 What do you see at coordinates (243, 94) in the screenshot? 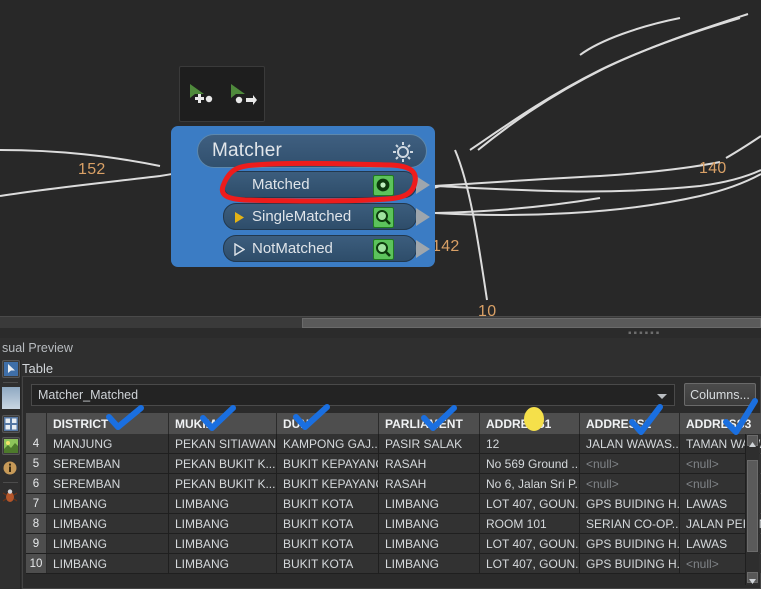
I see `cursor-move-icon` at bounding box center [243, 94].